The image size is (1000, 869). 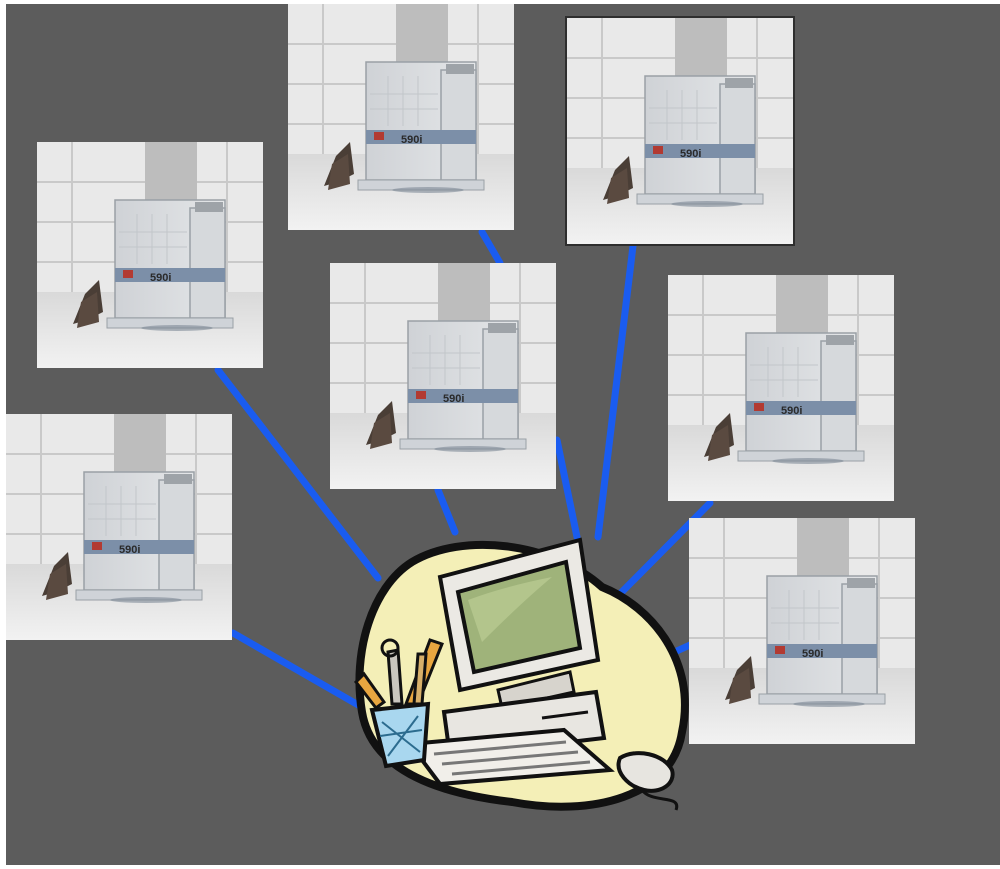 I want to click on computer-hub, so click(x=522, y=677).